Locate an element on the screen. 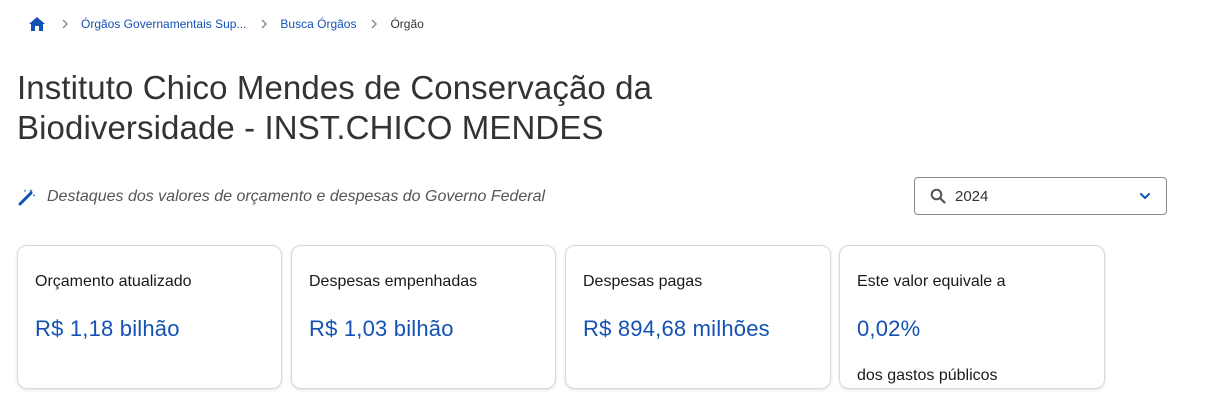  card-value: R$ 1,18 bilhão is located at coordinates (107, 328).